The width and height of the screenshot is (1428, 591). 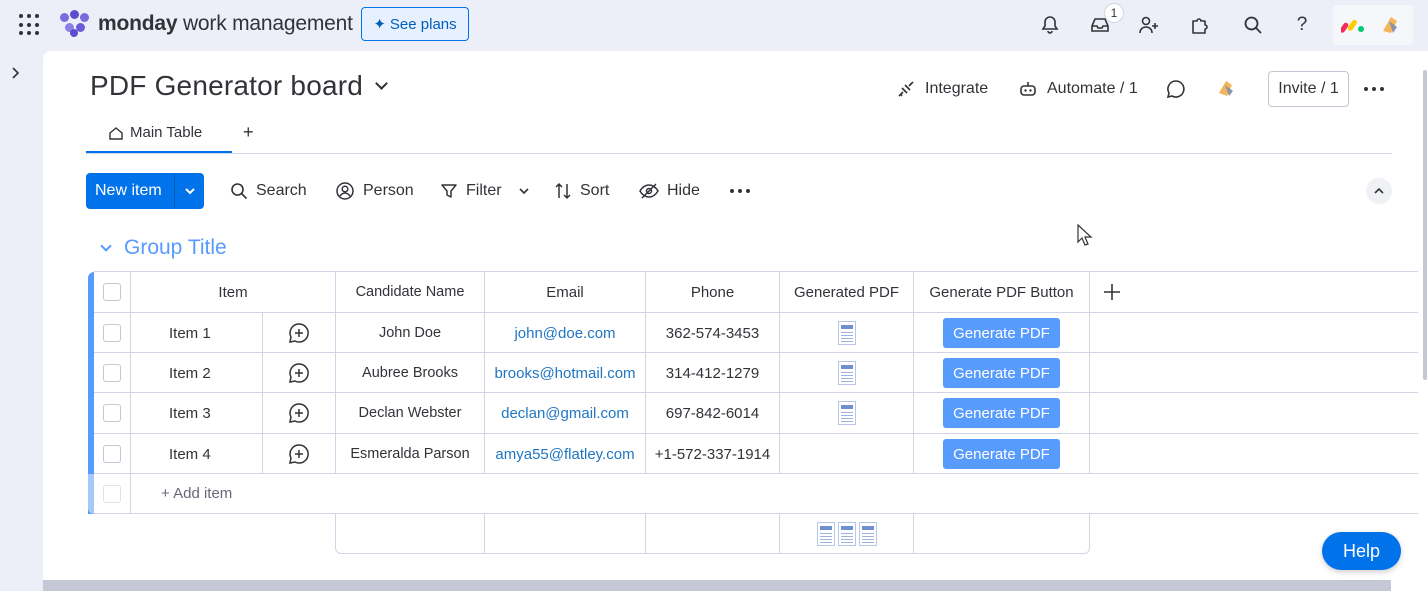 What do you see at coordinates (197, 333) in the screenshot?
I see `item-name-cell: Item 1` at bounding box center [197, 333].